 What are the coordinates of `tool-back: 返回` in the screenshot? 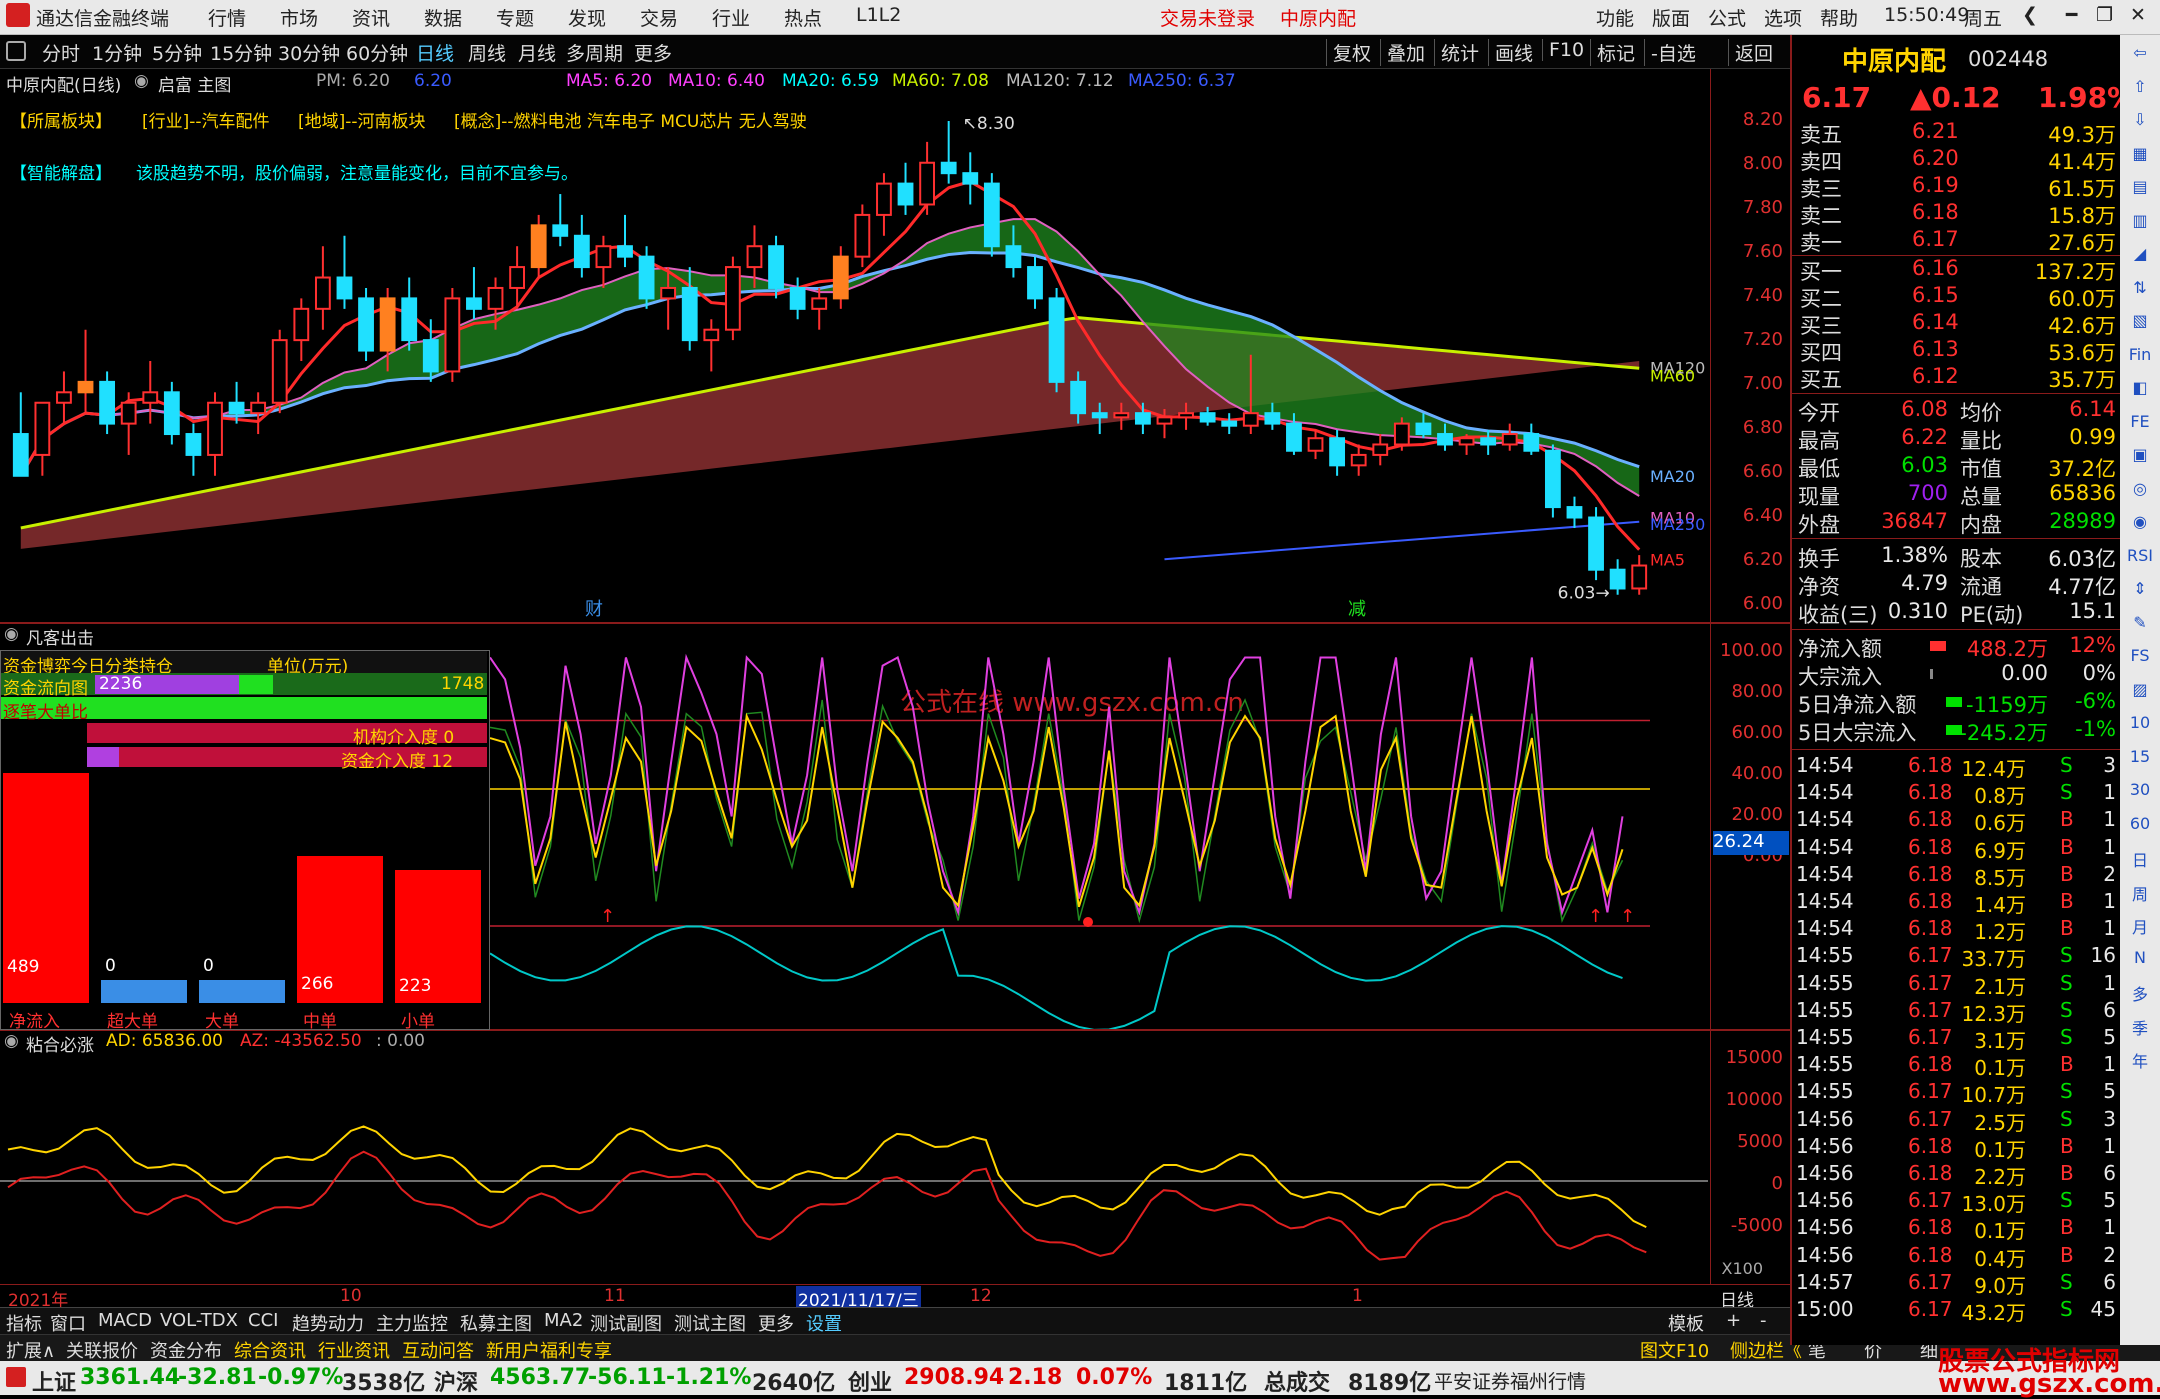 It's located at (1753, 52).